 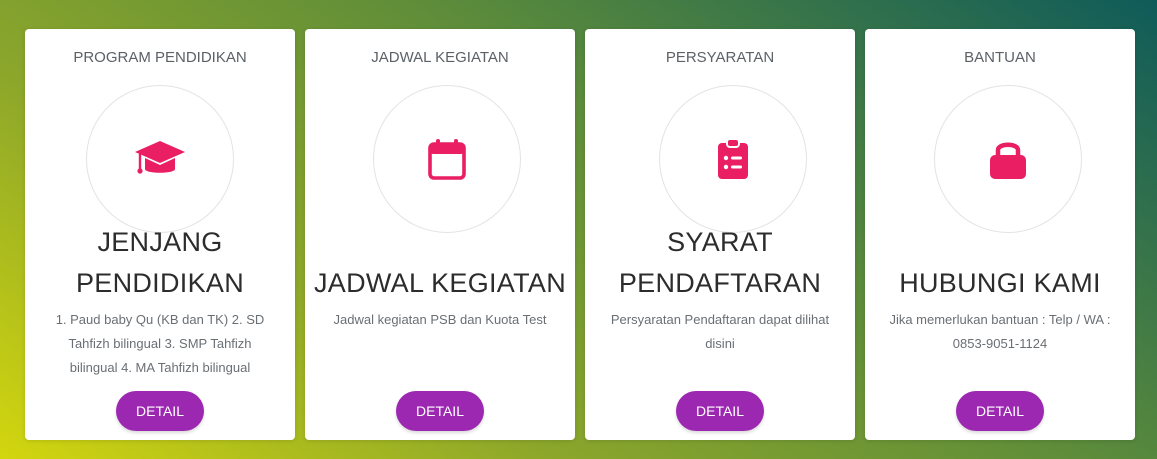 I want to click on graduation-cap-icon, so click(x=160, y=159).